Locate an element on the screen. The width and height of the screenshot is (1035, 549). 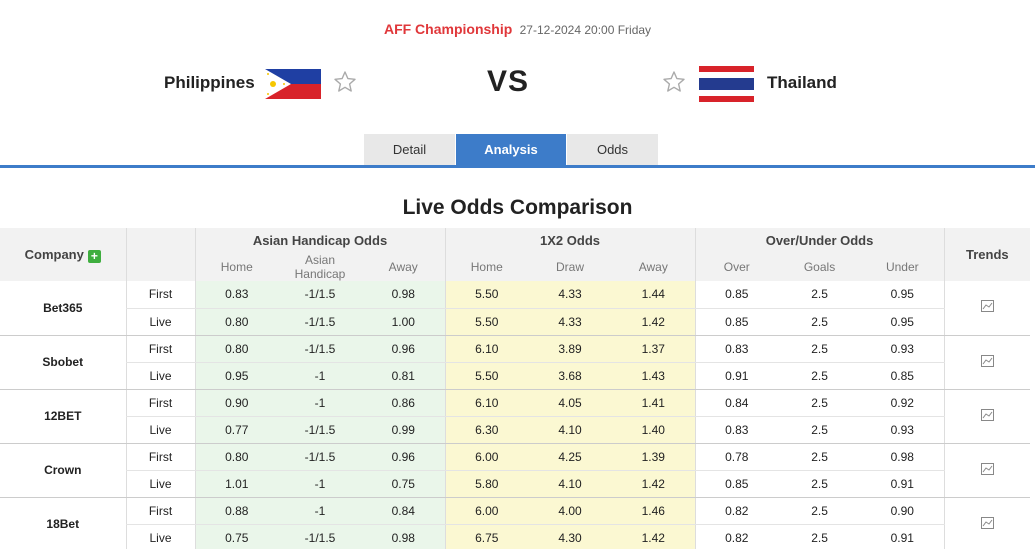
ah-odds-cell: 0.86 is located at coordinates (403, 403).